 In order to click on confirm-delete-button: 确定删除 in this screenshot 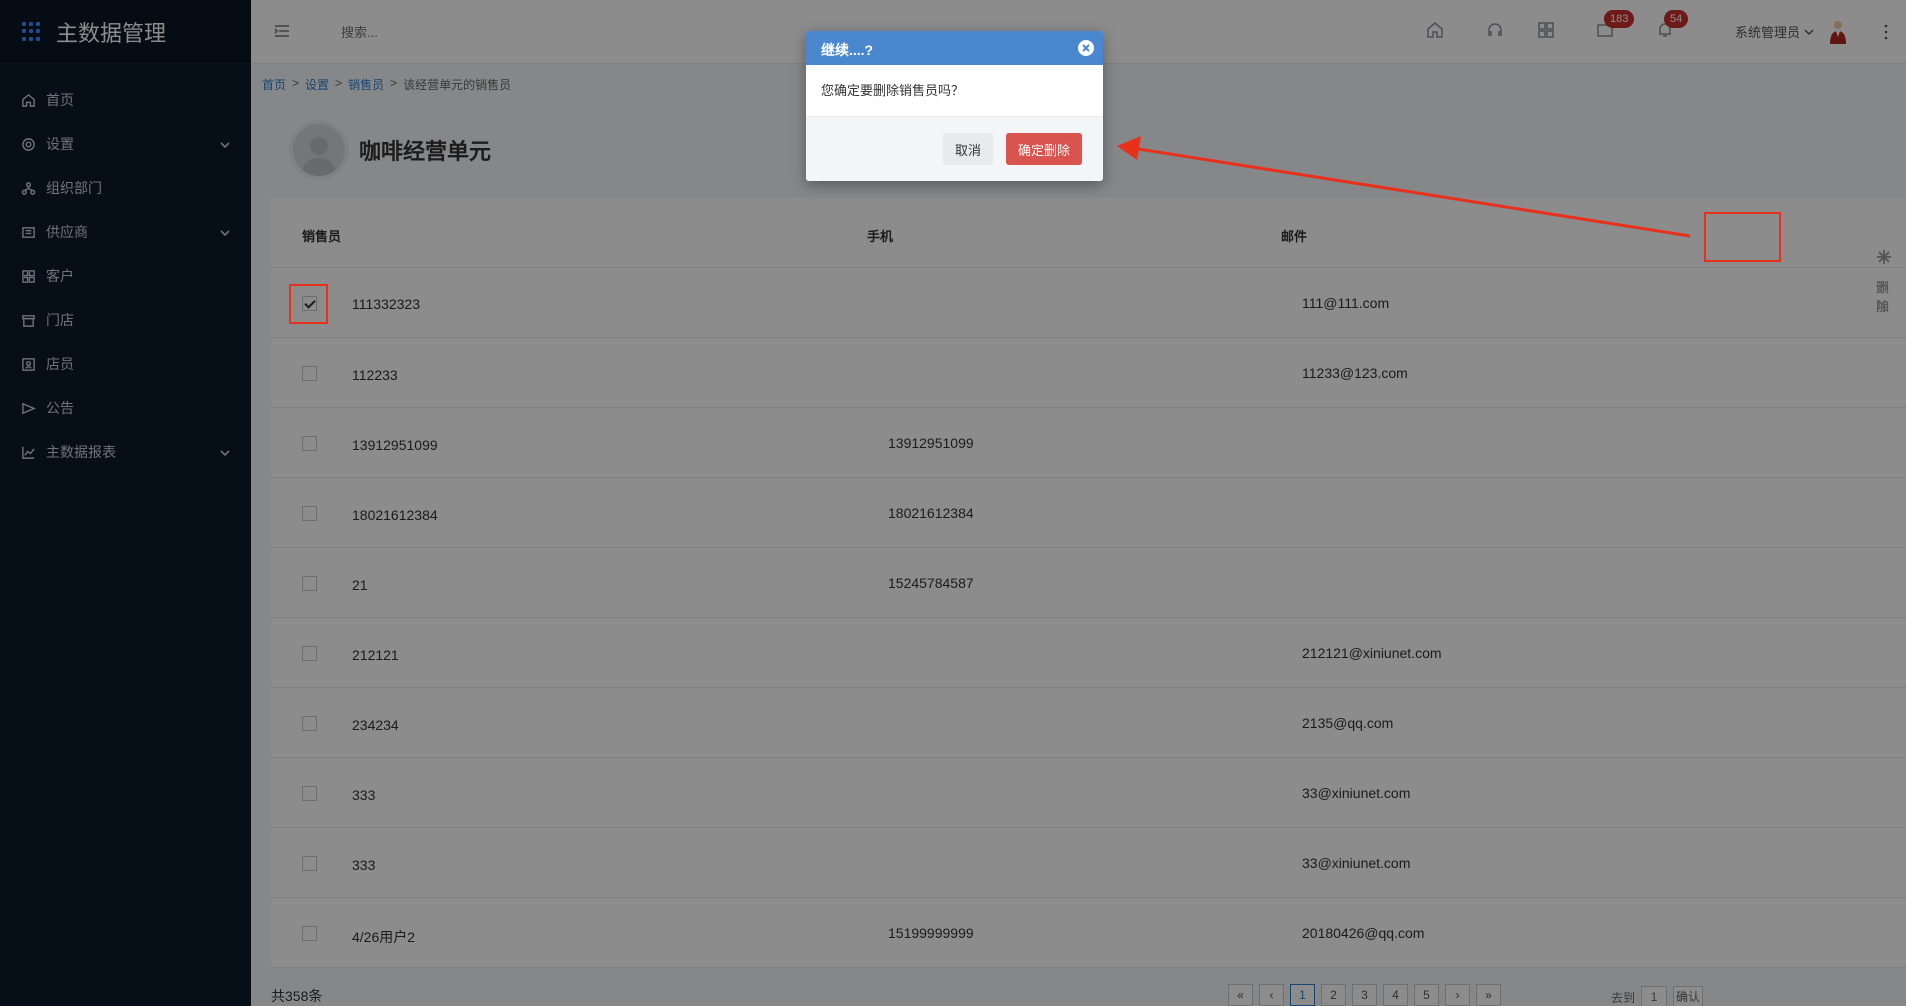, I will do `click(1044, 149)`.